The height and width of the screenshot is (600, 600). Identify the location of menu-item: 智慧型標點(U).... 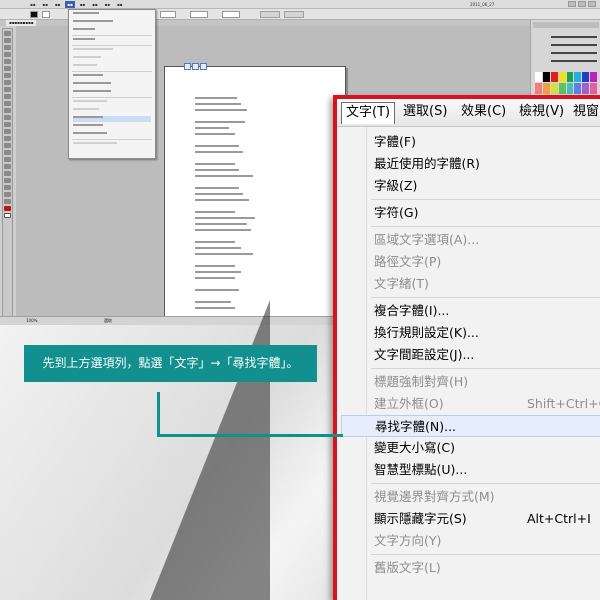
(470, 470).